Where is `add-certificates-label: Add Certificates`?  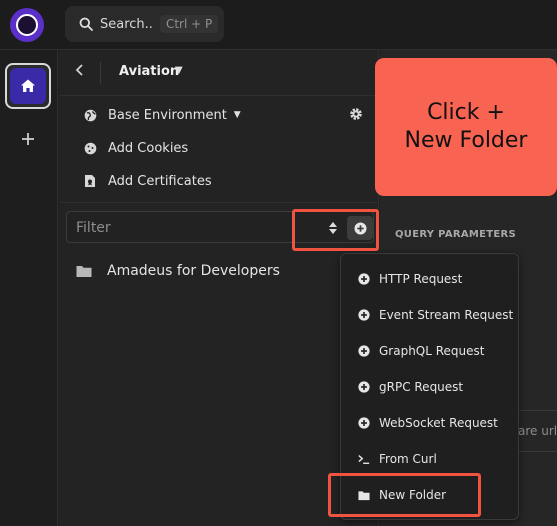 add-certificates-label: Add Certificates is located at coordinates (160, 181).